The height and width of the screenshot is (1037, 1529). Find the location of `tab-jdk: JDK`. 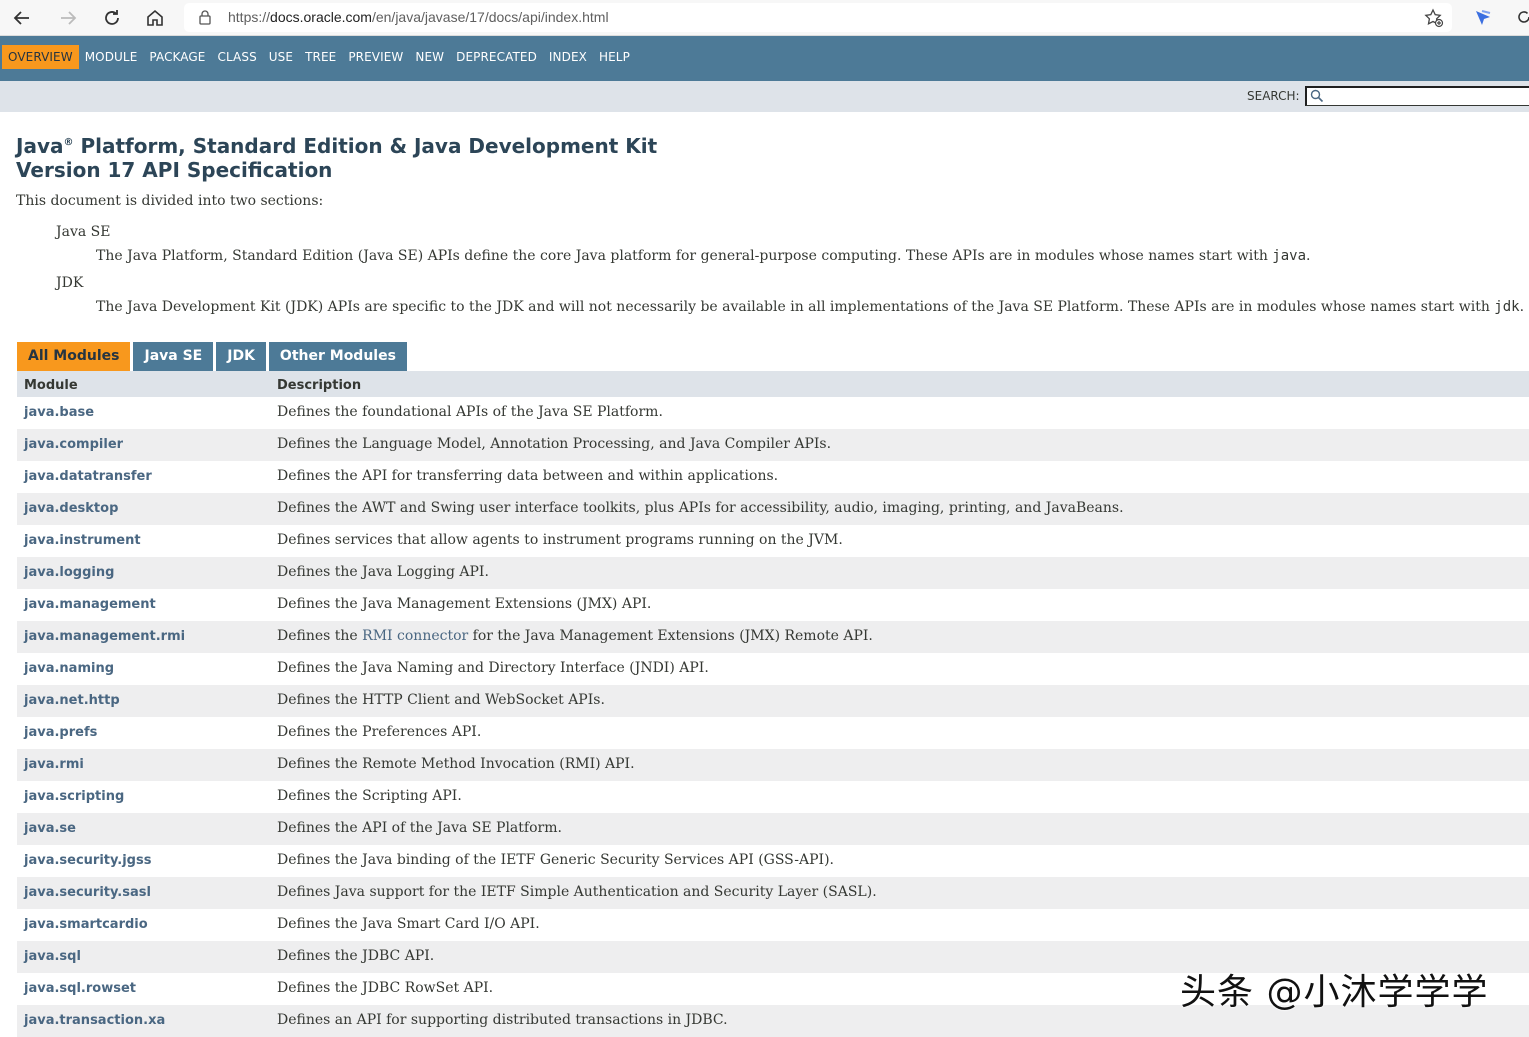

tab-jdk: JDK is located at coordinates (241, 356).